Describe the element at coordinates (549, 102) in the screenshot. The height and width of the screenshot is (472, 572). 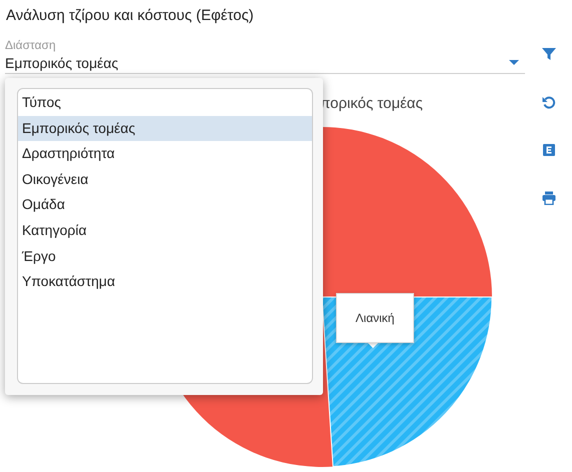
I see `undo-icon` at that location.